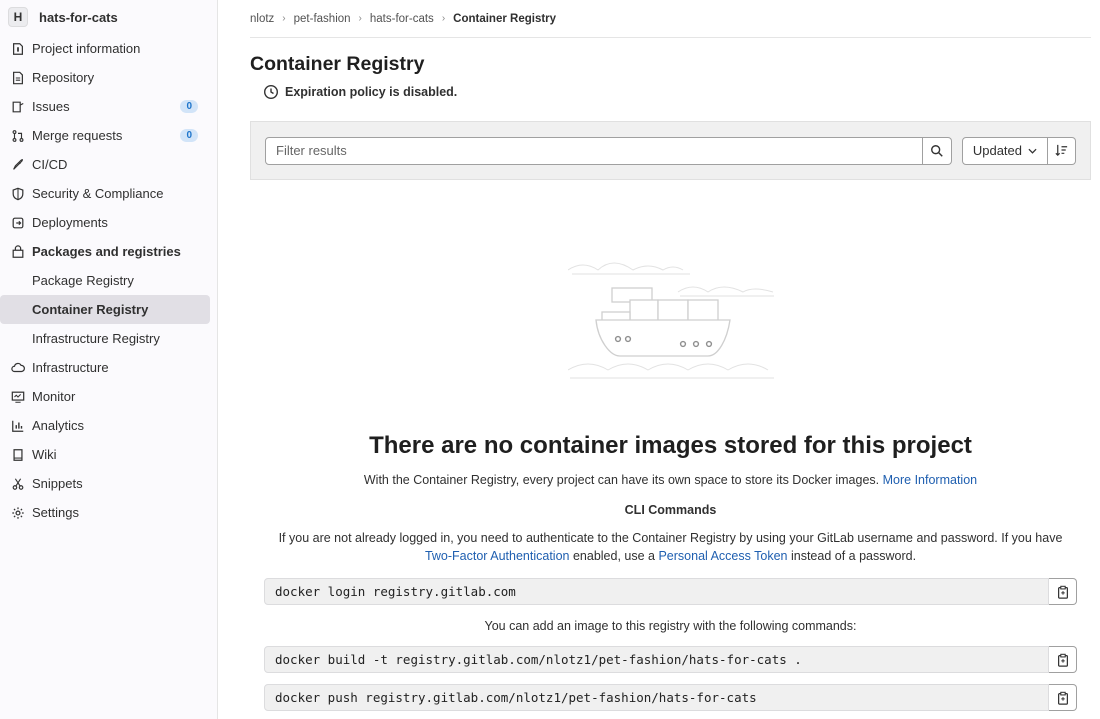 The image size is (1100, 719). I want to click on sidebar-item-label: Monitor, so click(54, 396).